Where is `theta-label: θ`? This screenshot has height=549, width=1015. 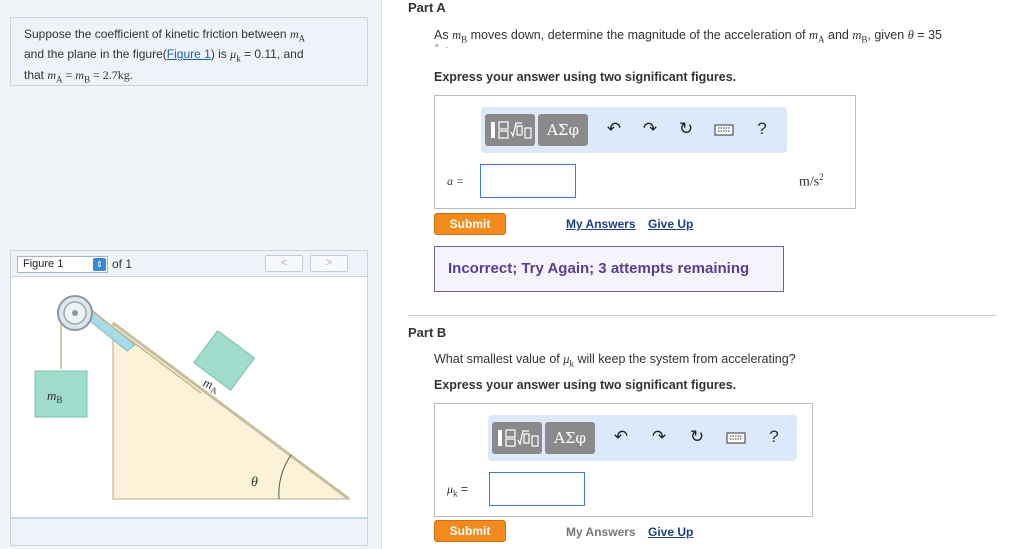 theta-label: θ is located at coordinates (254, 482).